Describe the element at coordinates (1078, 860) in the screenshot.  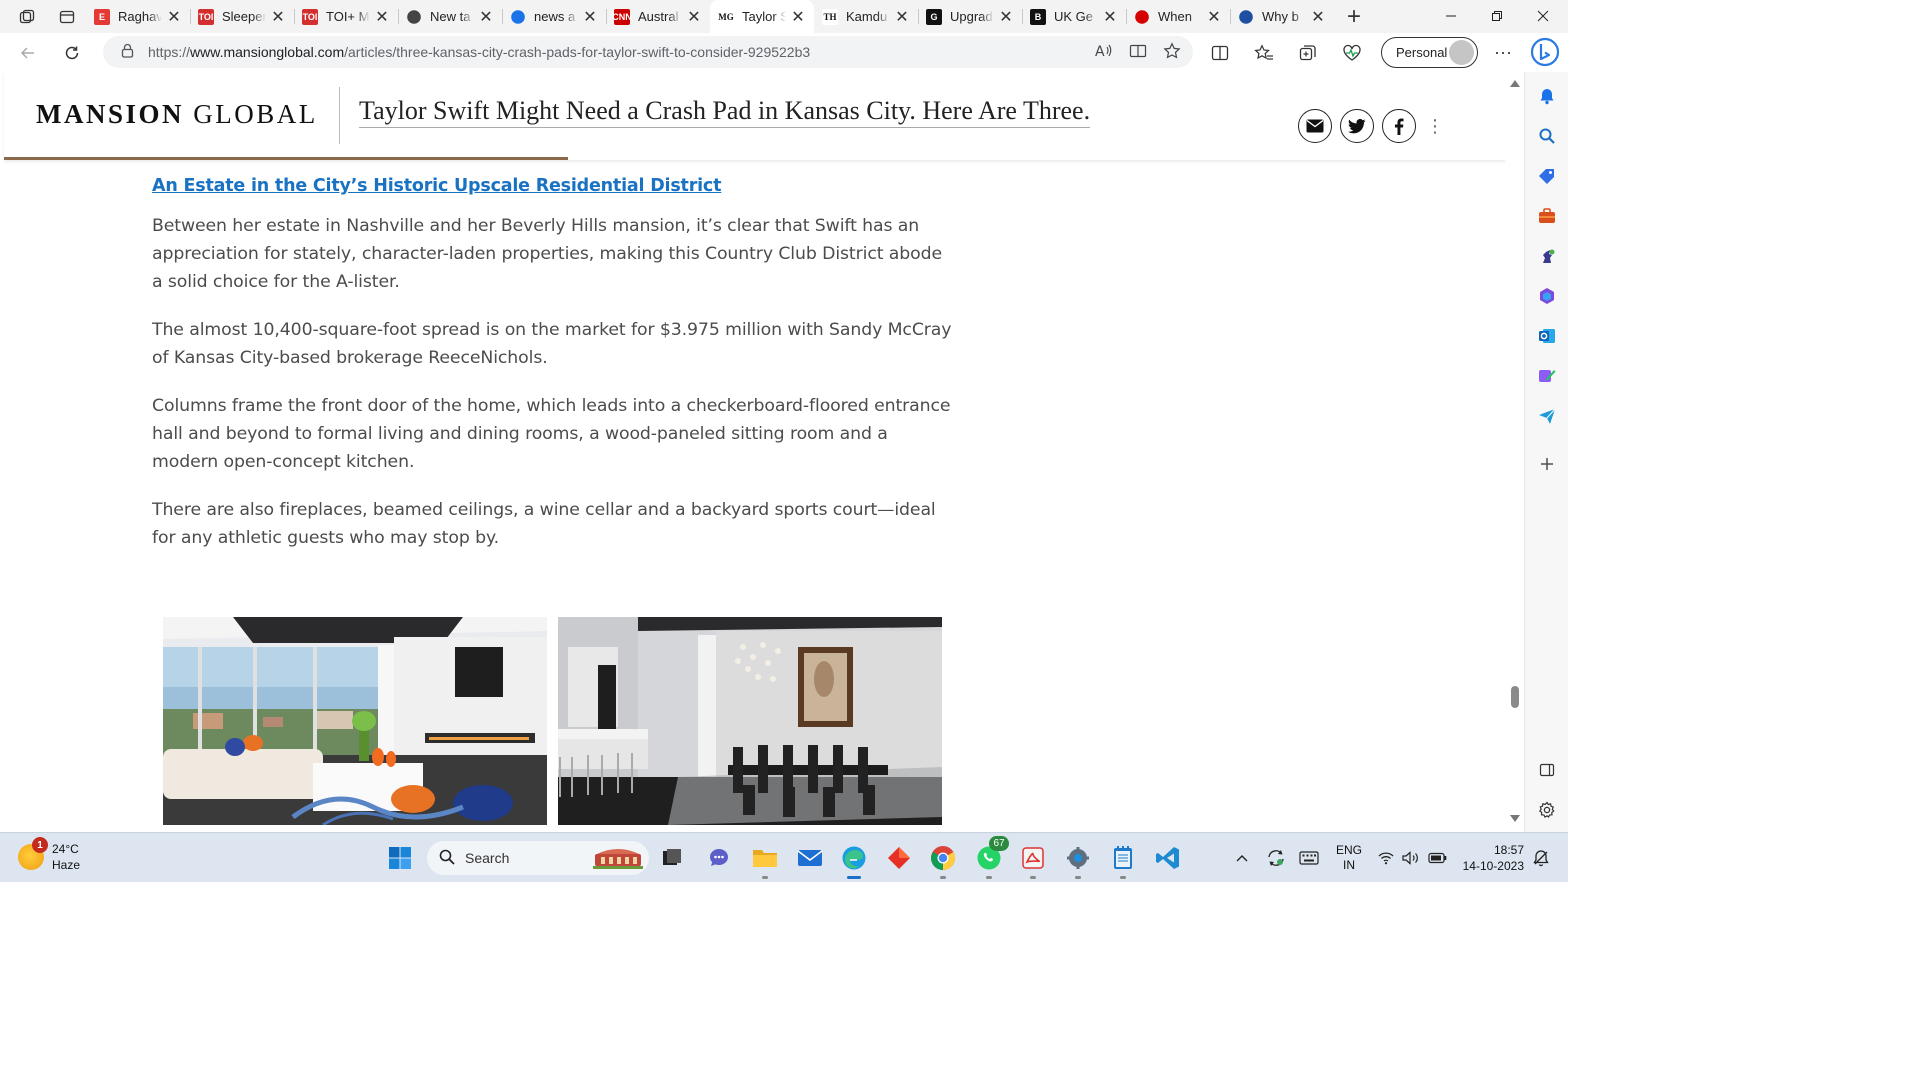
I see `settings-button` at that location.